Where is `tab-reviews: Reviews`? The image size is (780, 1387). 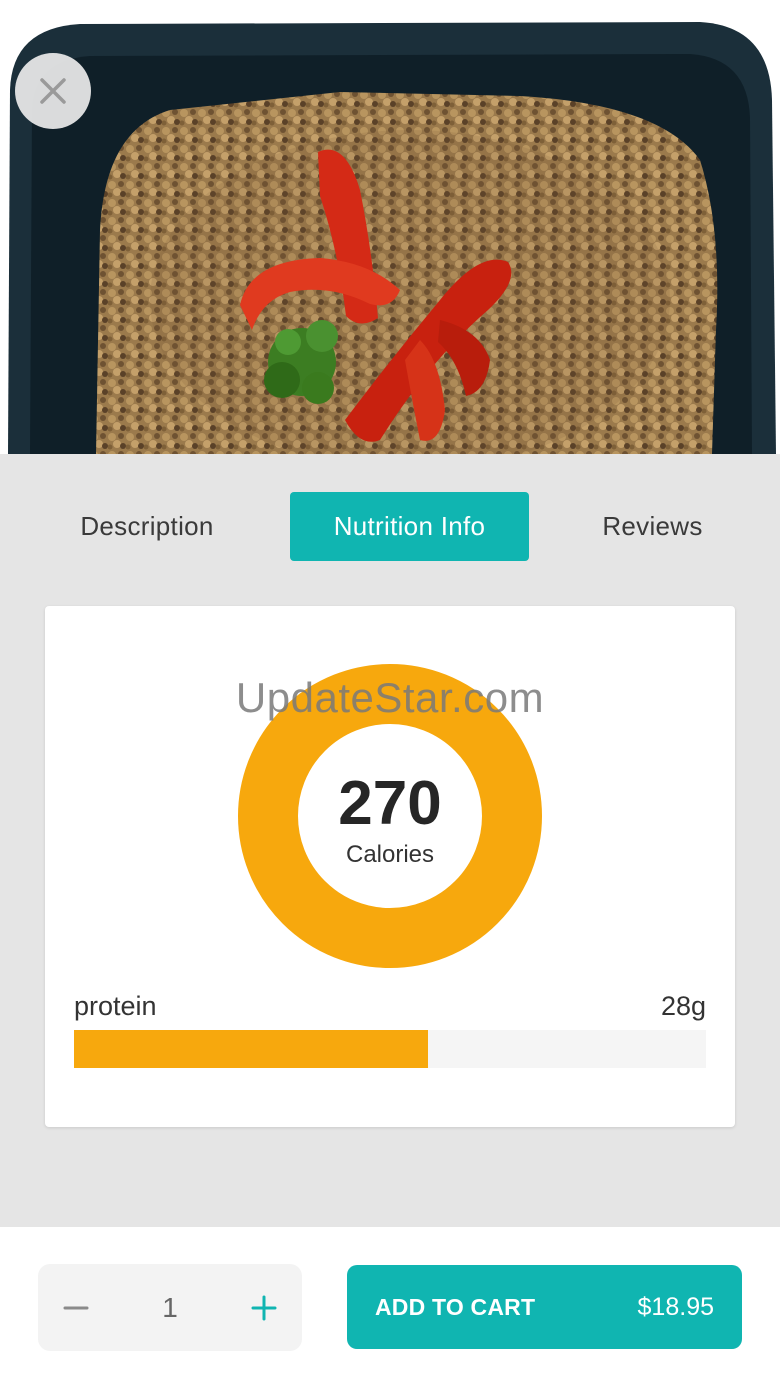
tab-reviews: Reviews is located at coordinates (652, 526).